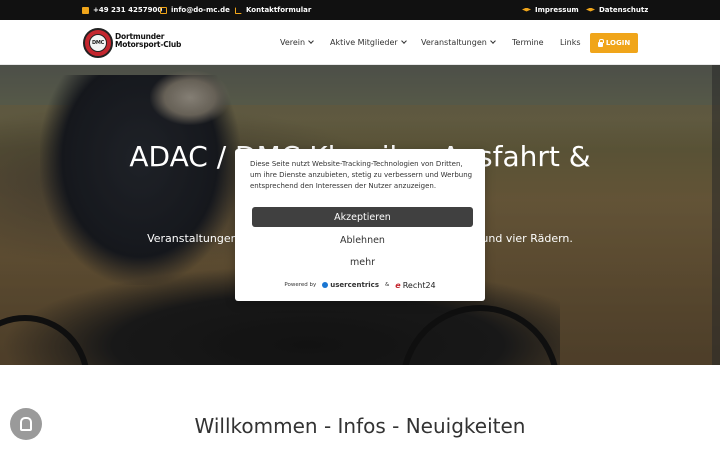  I want to click on erecht24-e: e, so click(398, 285).